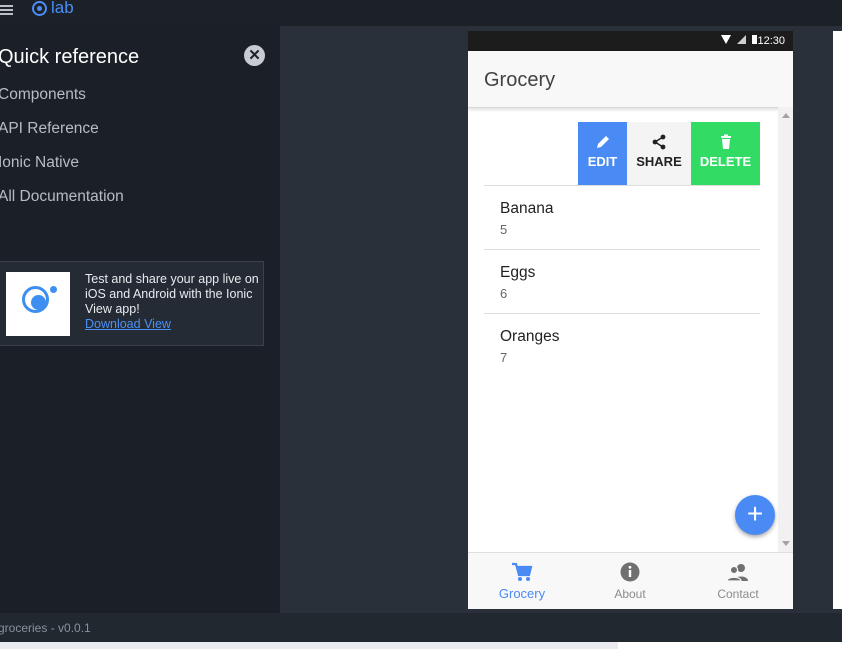 The image size is (842, 649). I want to click on item-quantity: 7, so click(504, 357).